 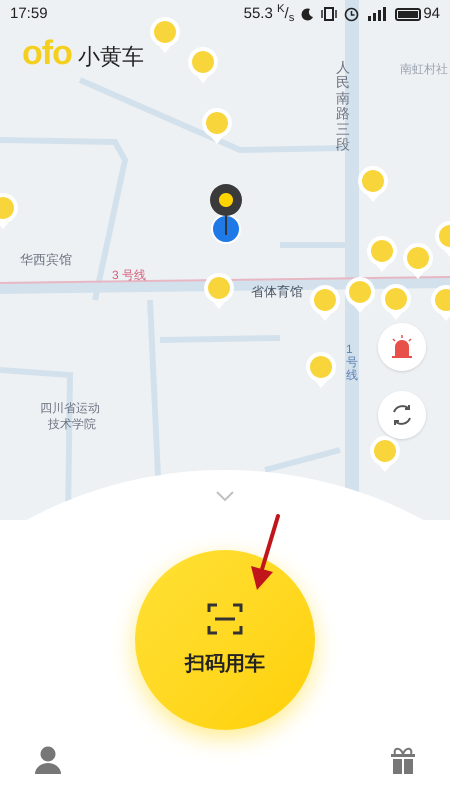 I want to click on map-label: 华西宾馆, so click(x=46, y=260).